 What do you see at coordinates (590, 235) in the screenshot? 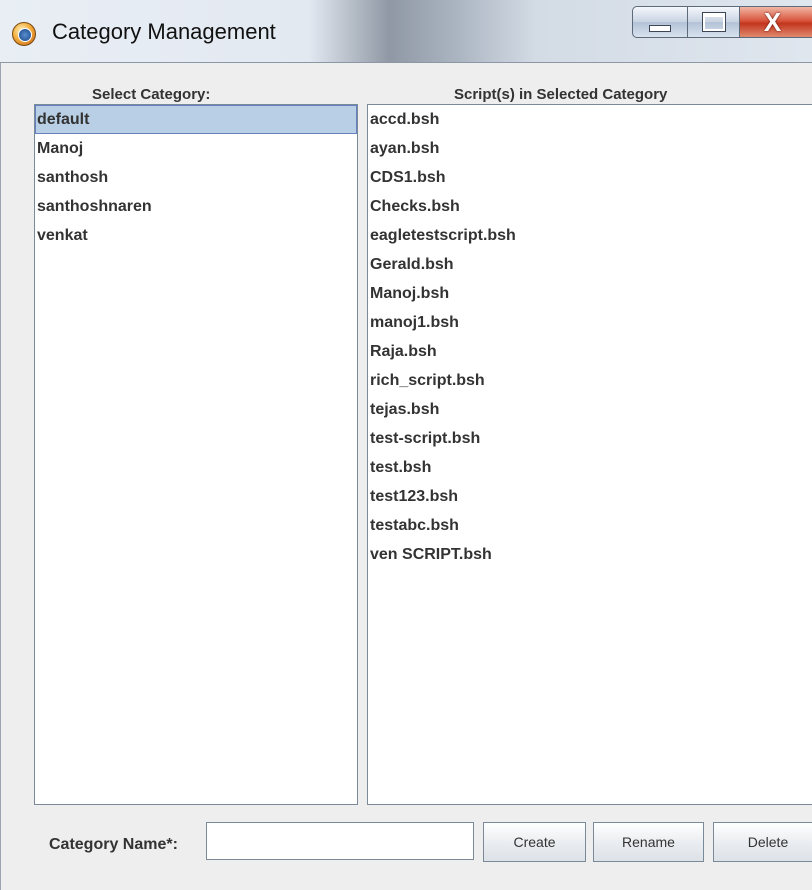
I see `script-item: eagletestscript.bsh` at bounding box center [590, 235].